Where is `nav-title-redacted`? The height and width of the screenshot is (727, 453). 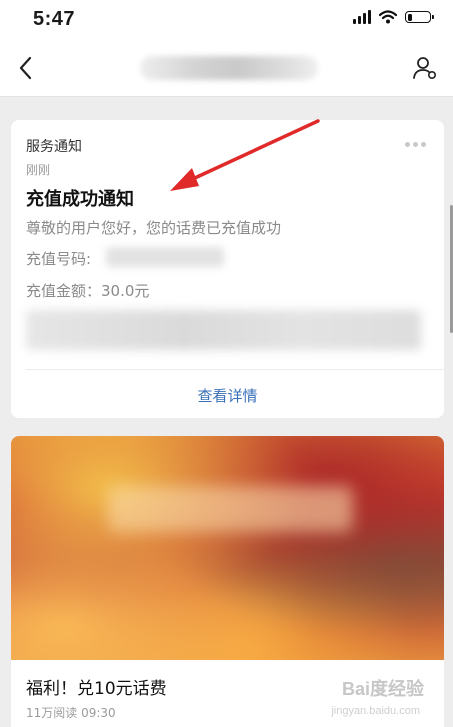 nav-title-redacted is located at coordinates (229, 68).